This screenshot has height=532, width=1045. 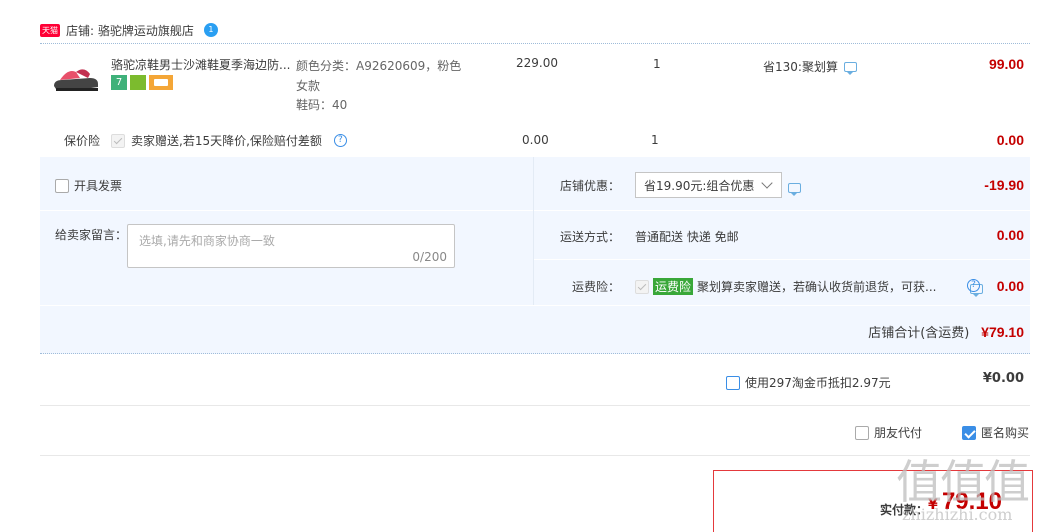 What do you see at coordinates (687, 237) in the screenshot?
I see `shipping-method: 普通配送 快递 免邮` at bounding box center [687, 237].